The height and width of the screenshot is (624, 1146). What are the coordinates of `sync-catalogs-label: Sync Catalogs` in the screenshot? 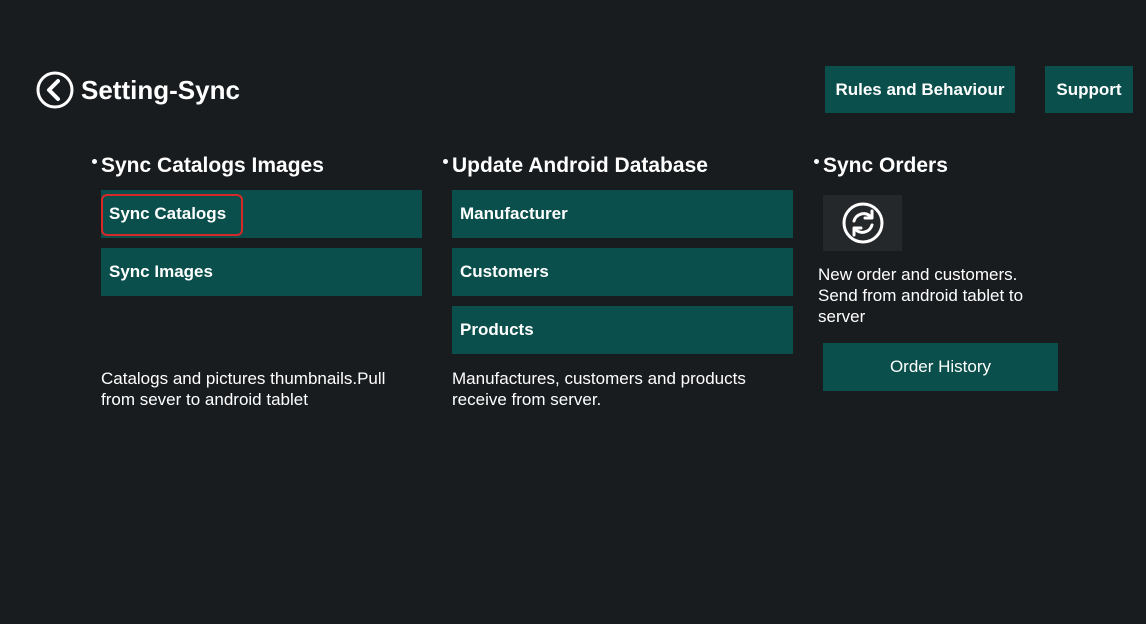 It's located at (168, 213).